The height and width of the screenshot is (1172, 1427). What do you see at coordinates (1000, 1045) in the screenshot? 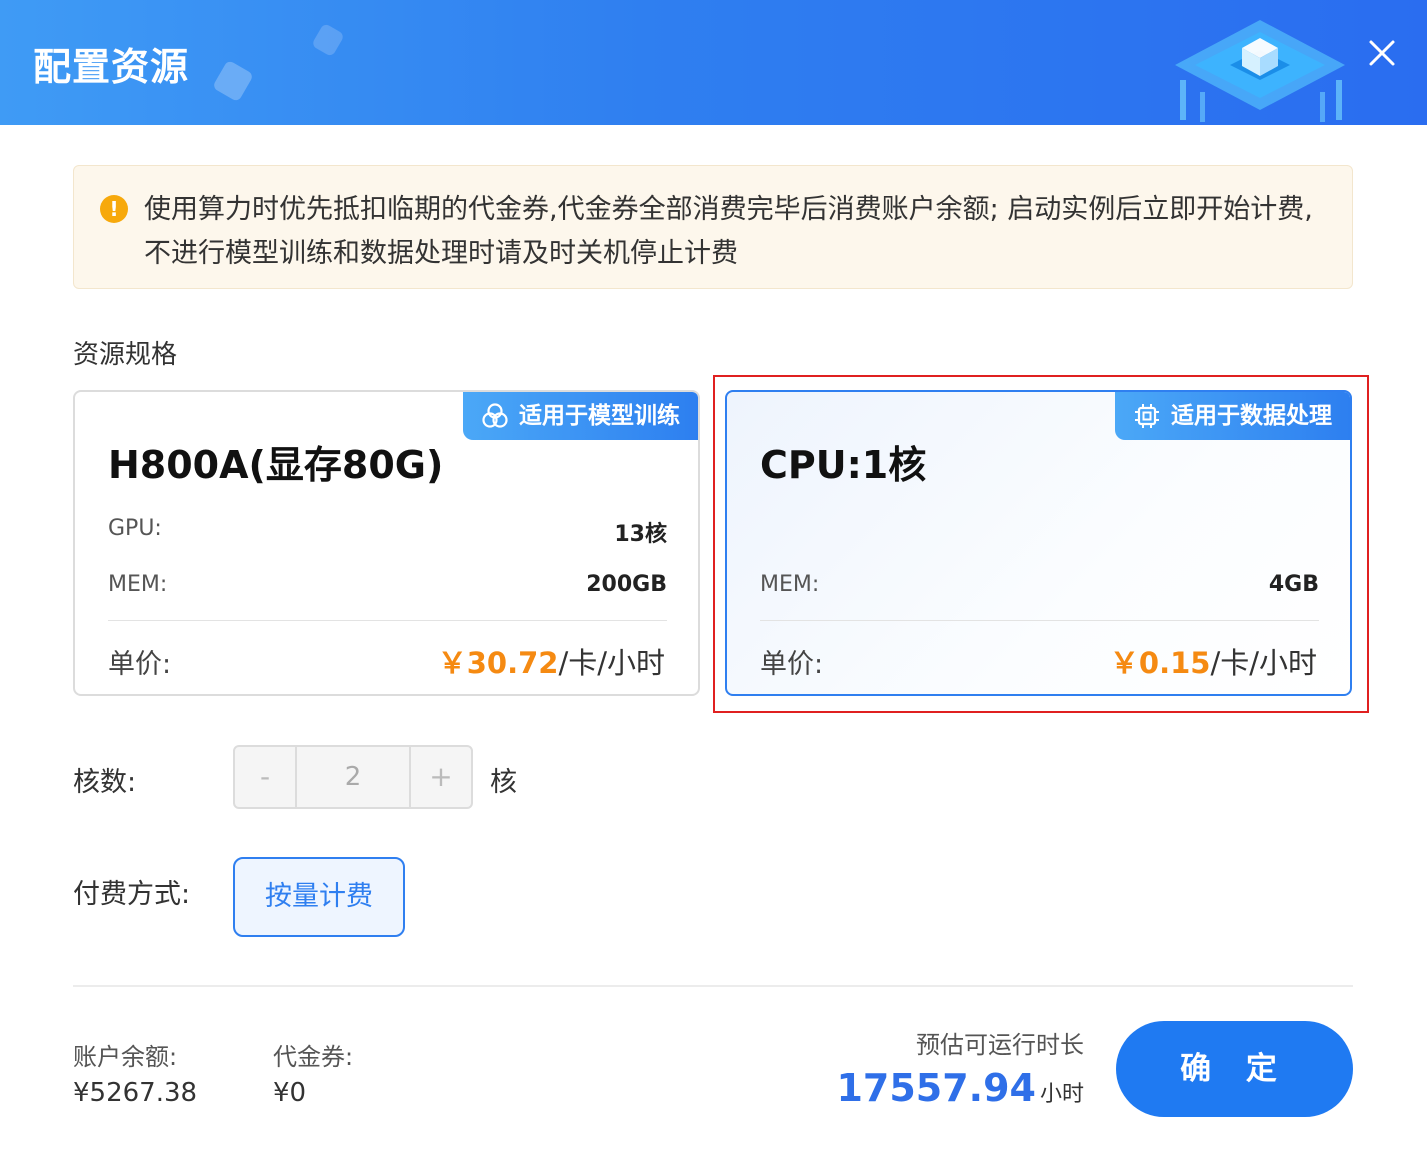
I see `estimate-label: 预估可运行时长` at bounding box center [1000, 1045].